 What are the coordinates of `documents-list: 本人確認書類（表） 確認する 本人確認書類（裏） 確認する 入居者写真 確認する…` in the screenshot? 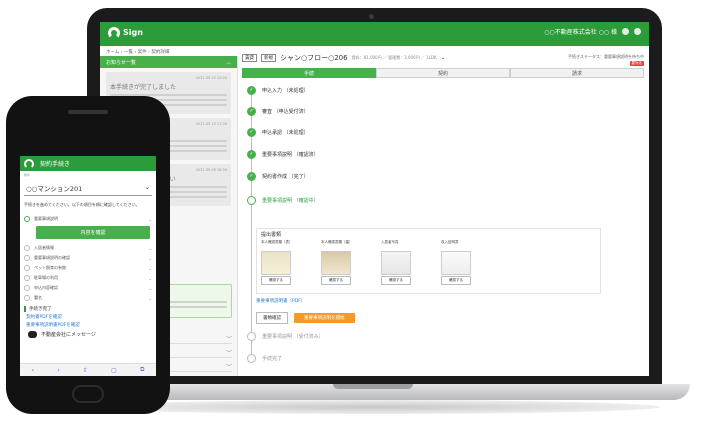 It's located at (428, 262).